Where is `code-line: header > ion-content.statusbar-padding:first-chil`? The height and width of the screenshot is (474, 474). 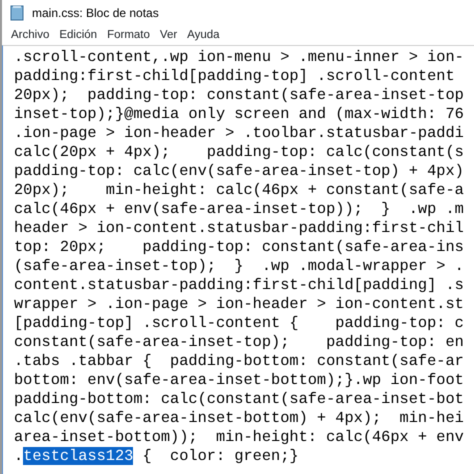
code-line: header > ion-content.statusbar-padding:first-chil is located at coordinates (239, 228).